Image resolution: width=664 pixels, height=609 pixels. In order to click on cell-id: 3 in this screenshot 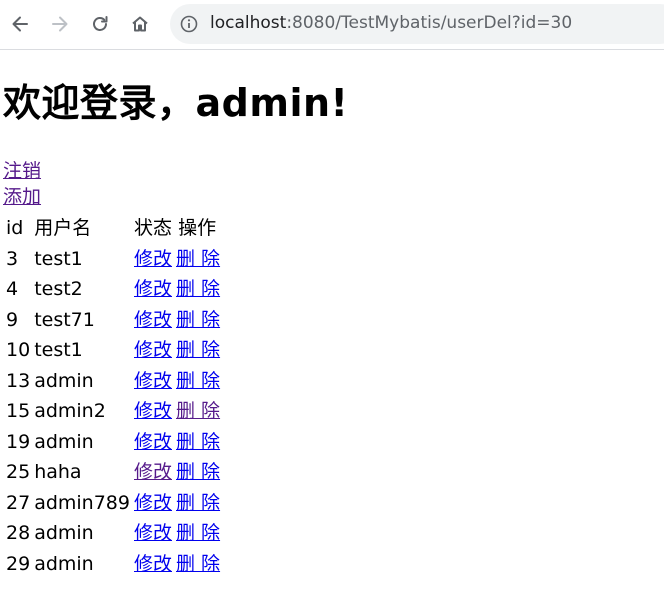, I will do `click(12, 258)`.